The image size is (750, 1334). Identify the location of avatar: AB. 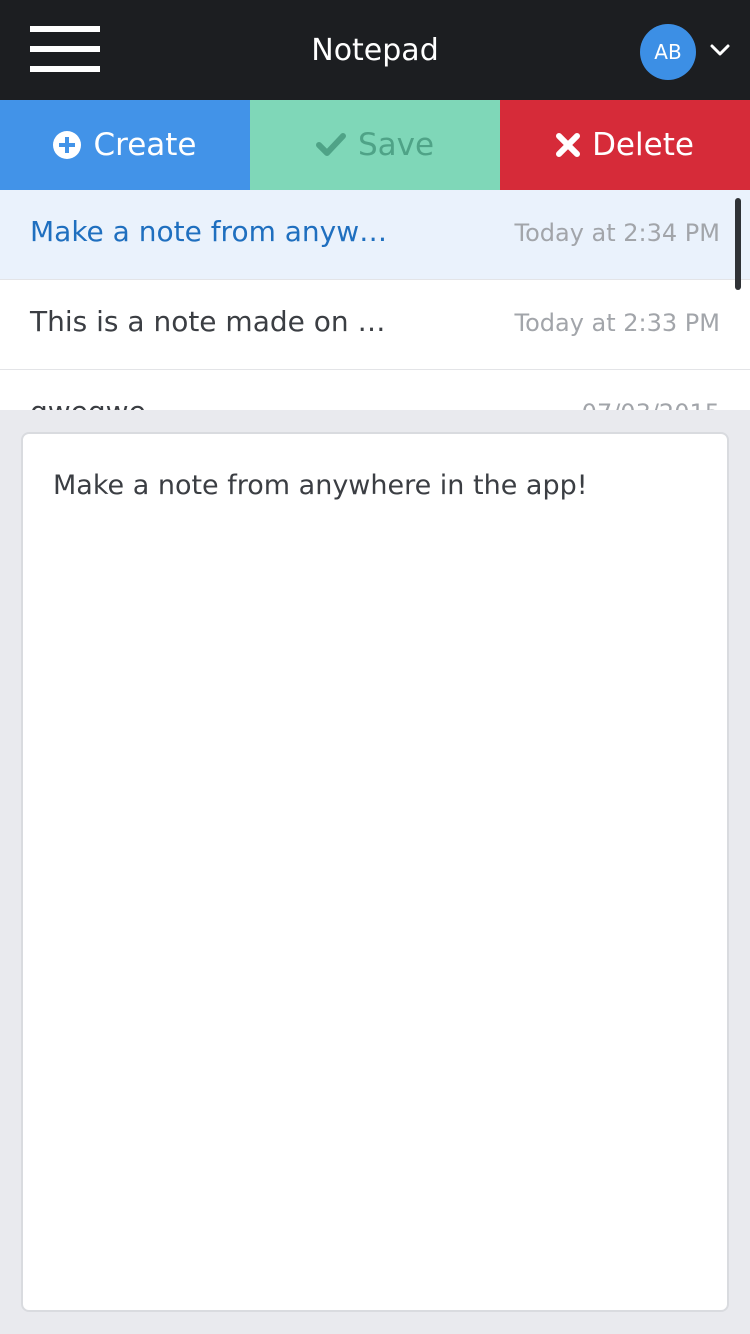
(668, 52).